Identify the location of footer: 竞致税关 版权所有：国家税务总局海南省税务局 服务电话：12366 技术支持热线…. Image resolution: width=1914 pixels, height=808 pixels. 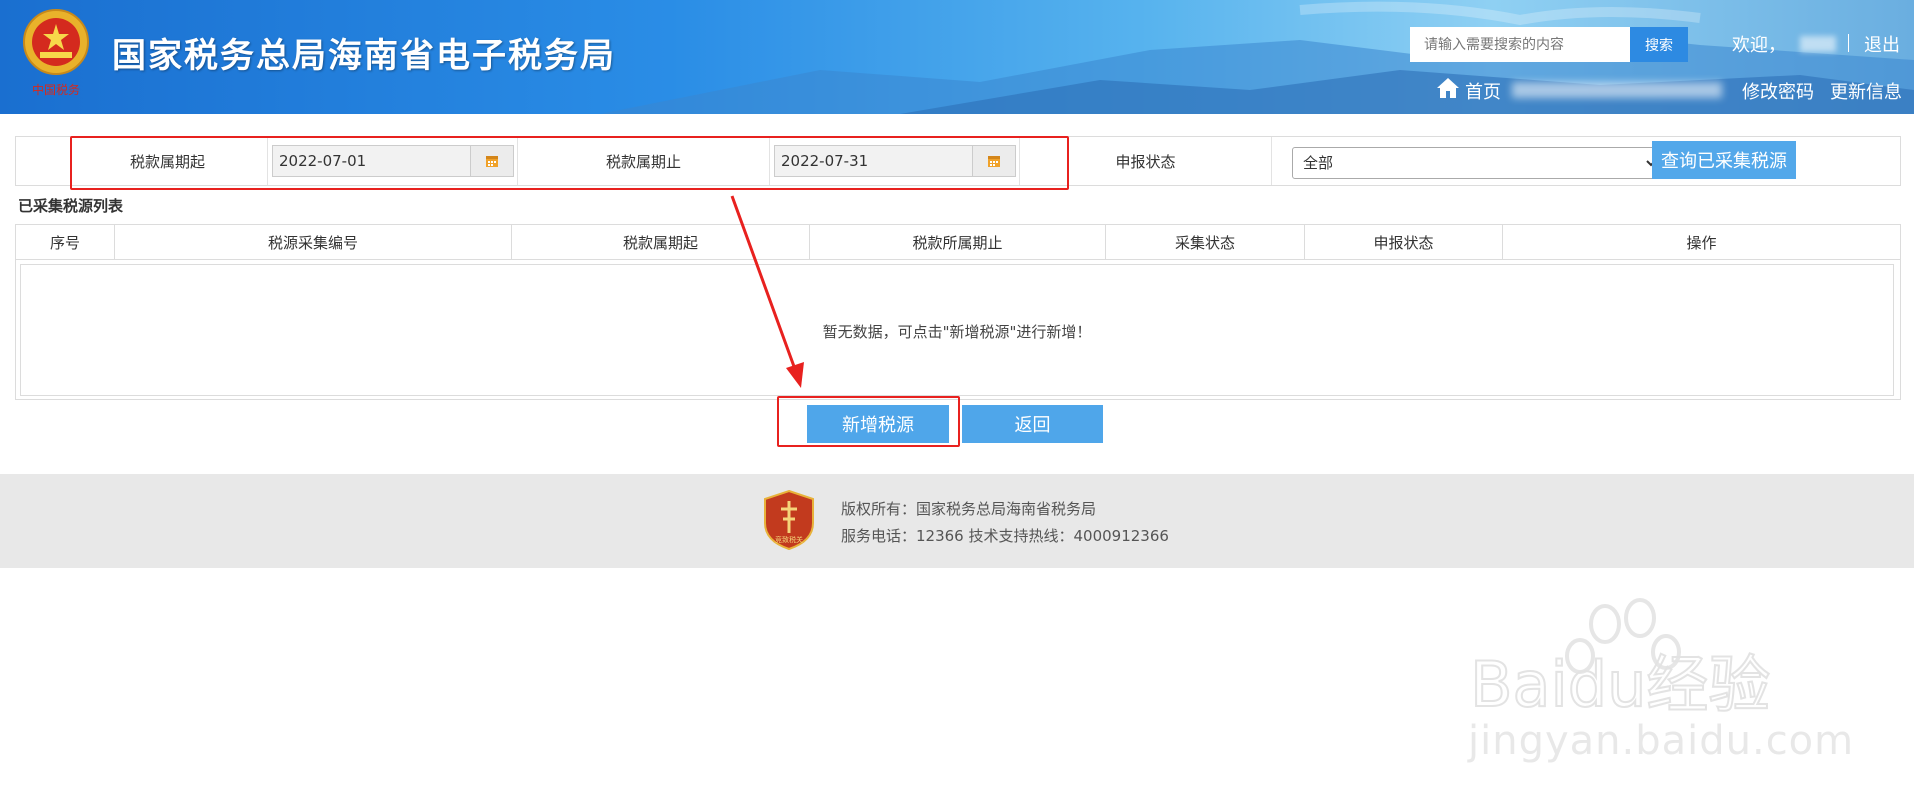
(957, 521).